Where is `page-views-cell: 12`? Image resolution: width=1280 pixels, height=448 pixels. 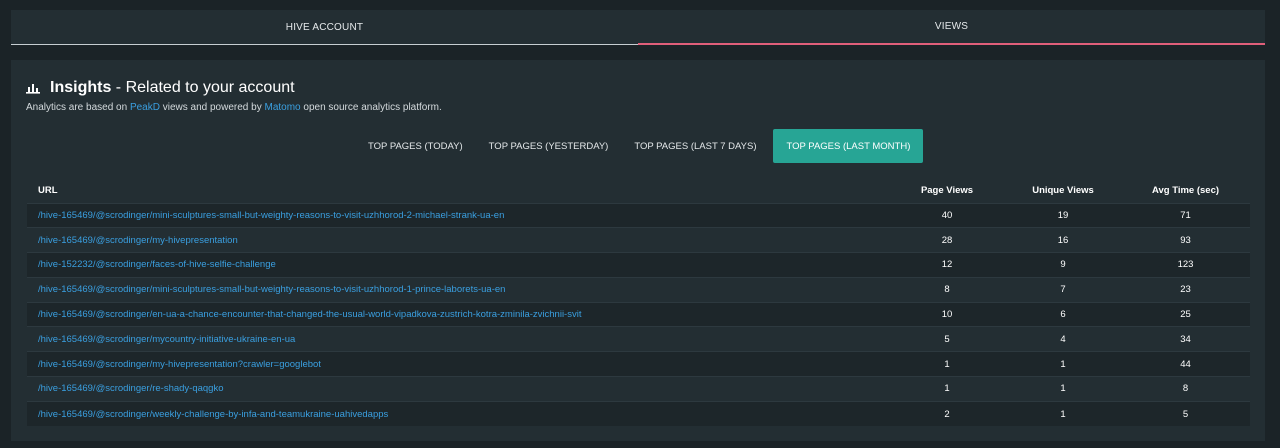
page-views-cell: 12 is located at coordinates (947, 265).